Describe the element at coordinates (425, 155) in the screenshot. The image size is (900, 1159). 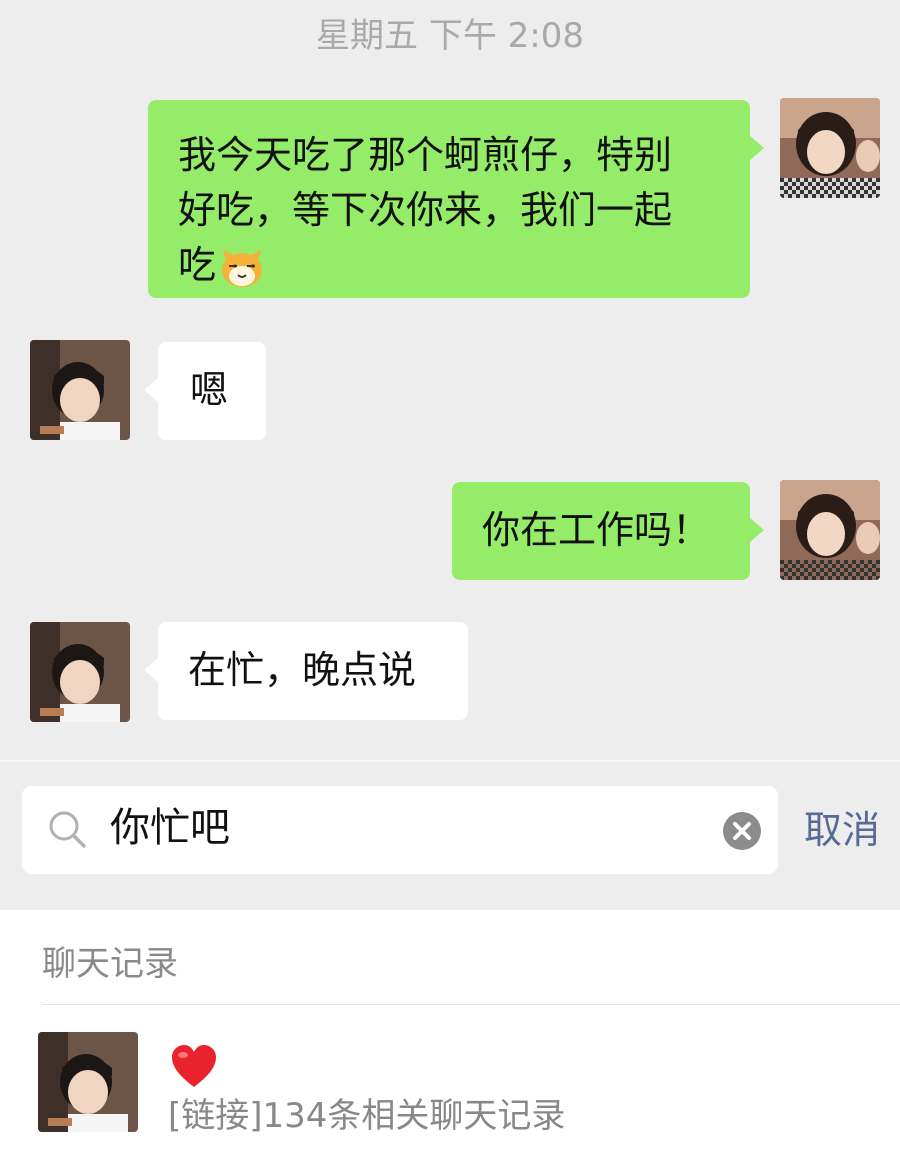
I see `message-line: 我今天吃了那个蚵煎仔，特别` at that location.